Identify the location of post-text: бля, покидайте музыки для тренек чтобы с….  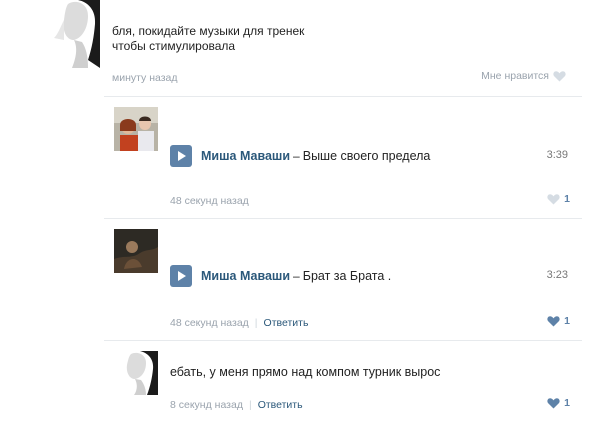
(262, 39).